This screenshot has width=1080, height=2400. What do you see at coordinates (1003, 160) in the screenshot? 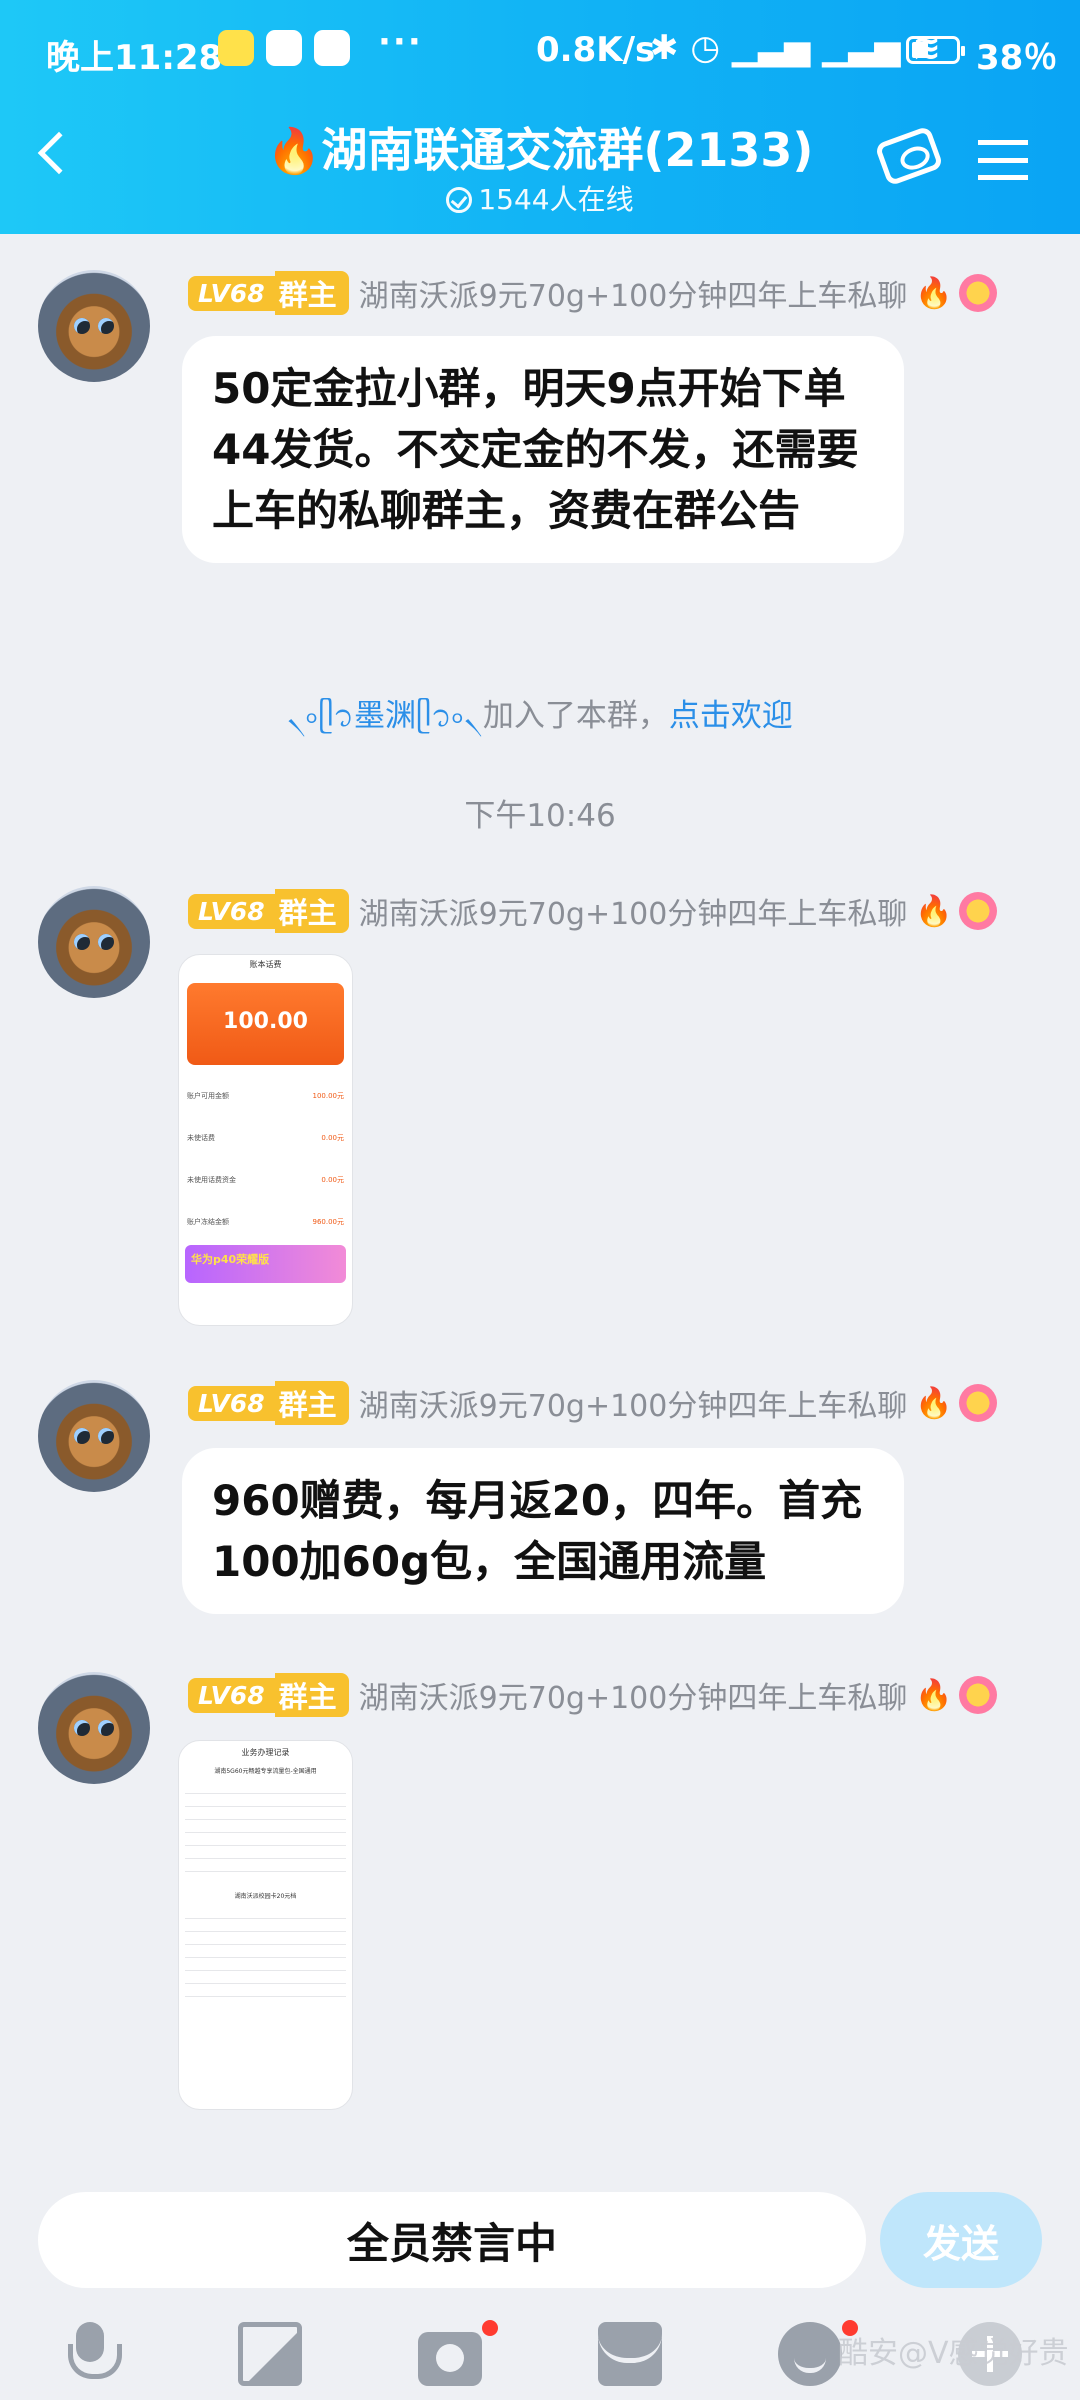
I see `menu-icon` at bounding box center [1003, 160].